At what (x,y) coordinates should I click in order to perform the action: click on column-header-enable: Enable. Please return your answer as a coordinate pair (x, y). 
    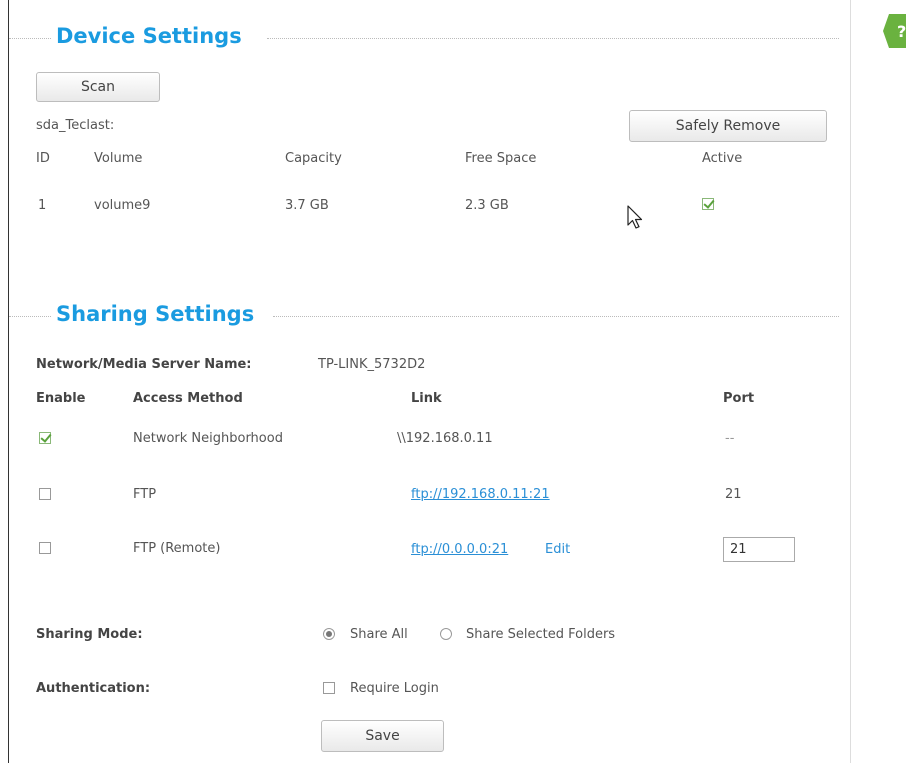
    Looking at the image, I should click on (61, 398).